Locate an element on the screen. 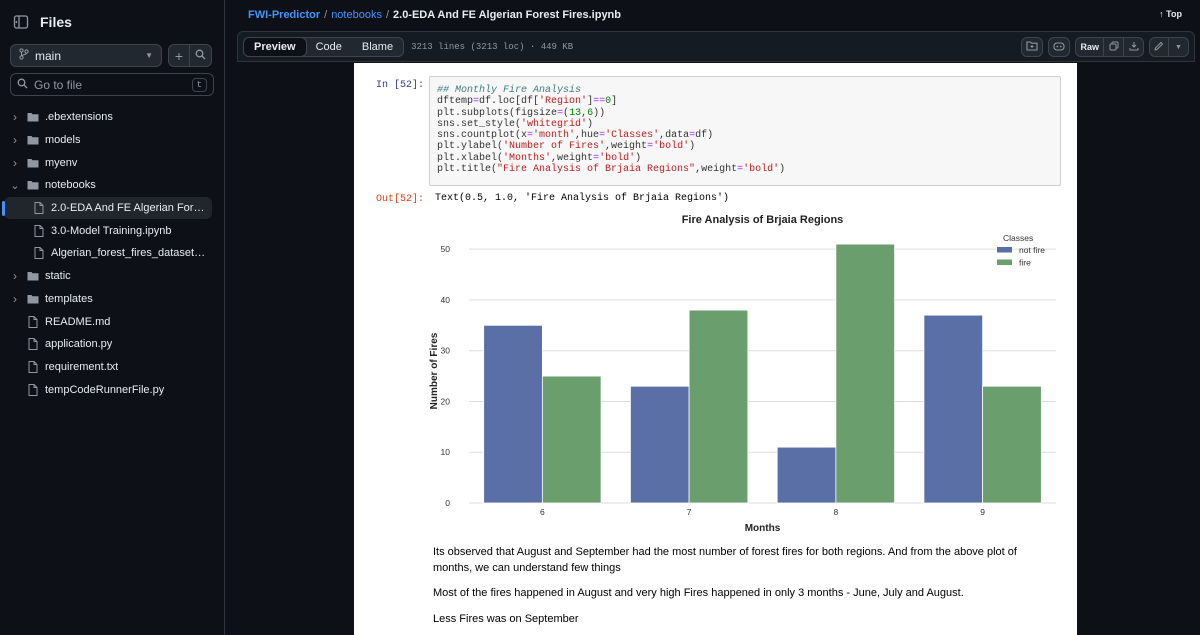 This screenshot has width=1200, height=635. markdown-paragraph: Less Fires was on September is located at coordinates (506, 619).